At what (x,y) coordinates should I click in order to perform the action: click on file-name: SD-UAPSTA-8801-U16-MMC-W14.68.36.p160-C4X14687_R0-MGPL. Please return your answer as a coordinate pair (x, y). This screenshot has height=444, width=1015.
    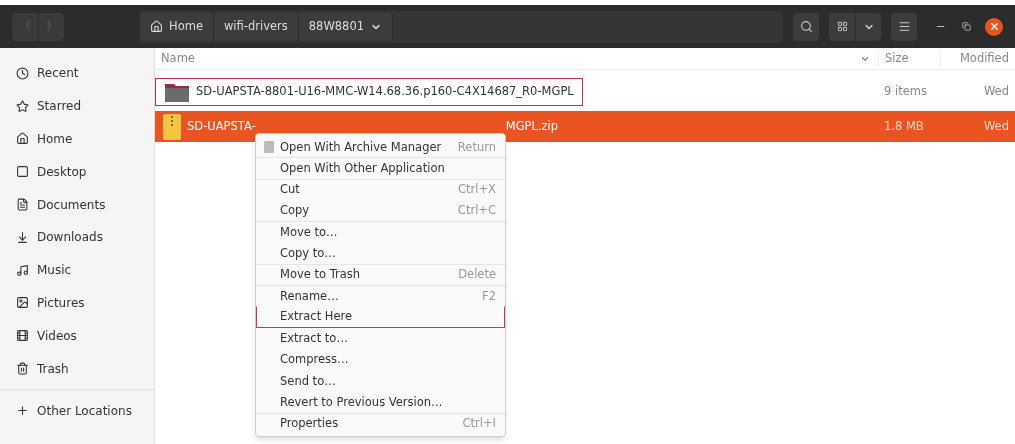
    Looking at the image, I should click on (385, 91).